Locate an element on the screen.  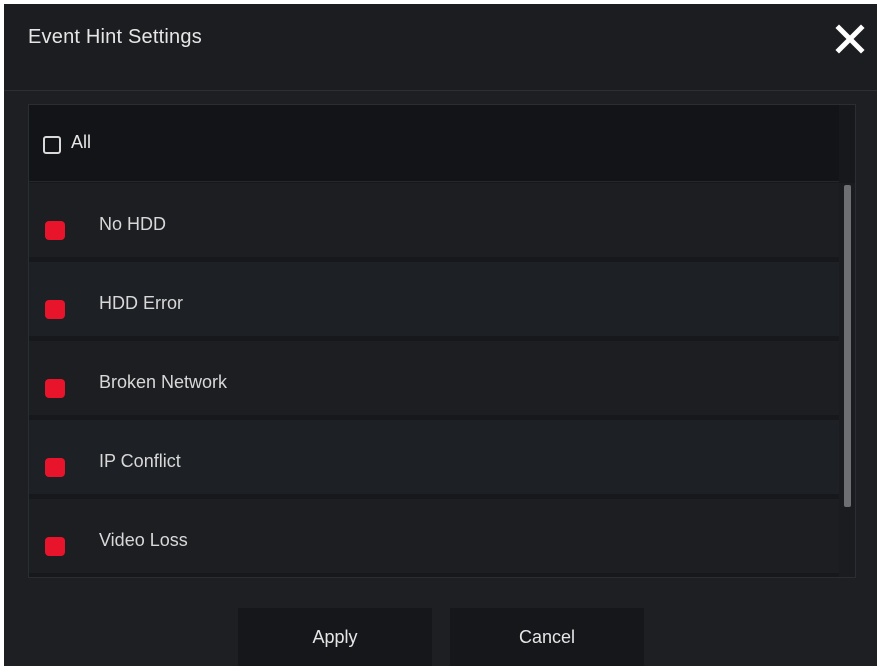
apply-button: Apply is located at coordinates (335, 637).